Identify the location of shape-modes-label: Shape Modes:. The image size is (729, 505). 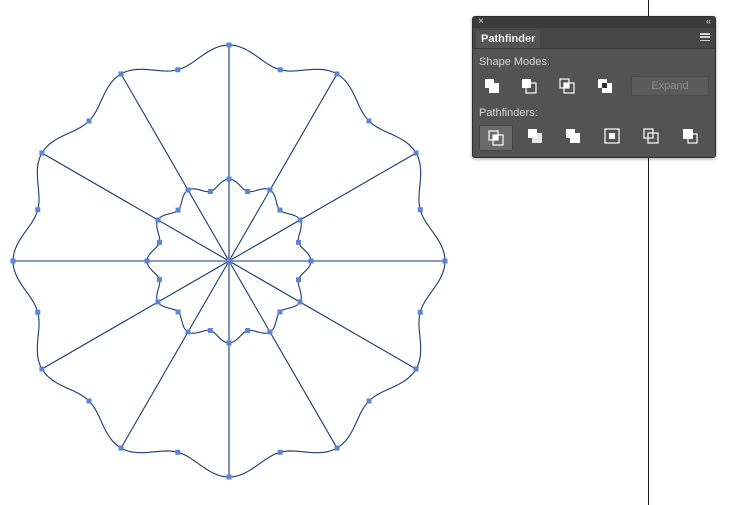
(514, 62).